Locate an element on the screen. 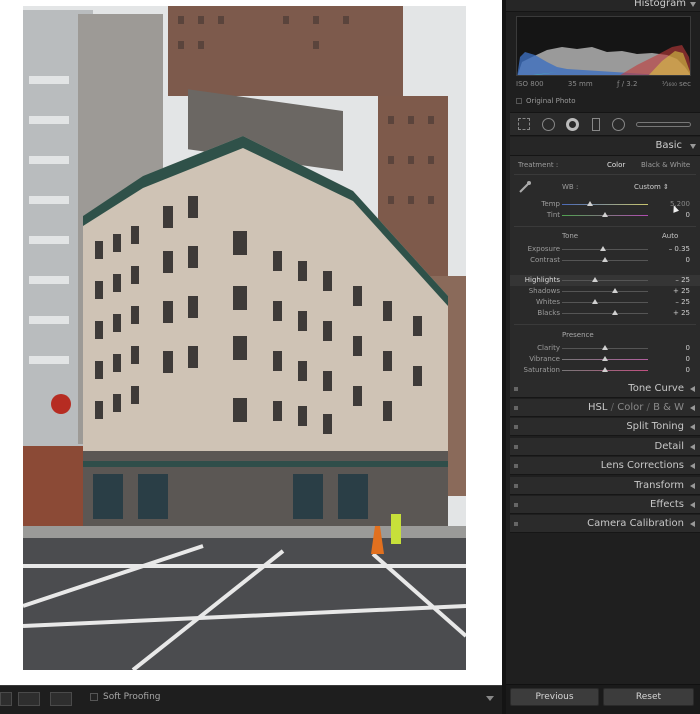 This screenshot has width=700, height=714. wb-select: Custom ⇕ is located at coordinates (651, 187).